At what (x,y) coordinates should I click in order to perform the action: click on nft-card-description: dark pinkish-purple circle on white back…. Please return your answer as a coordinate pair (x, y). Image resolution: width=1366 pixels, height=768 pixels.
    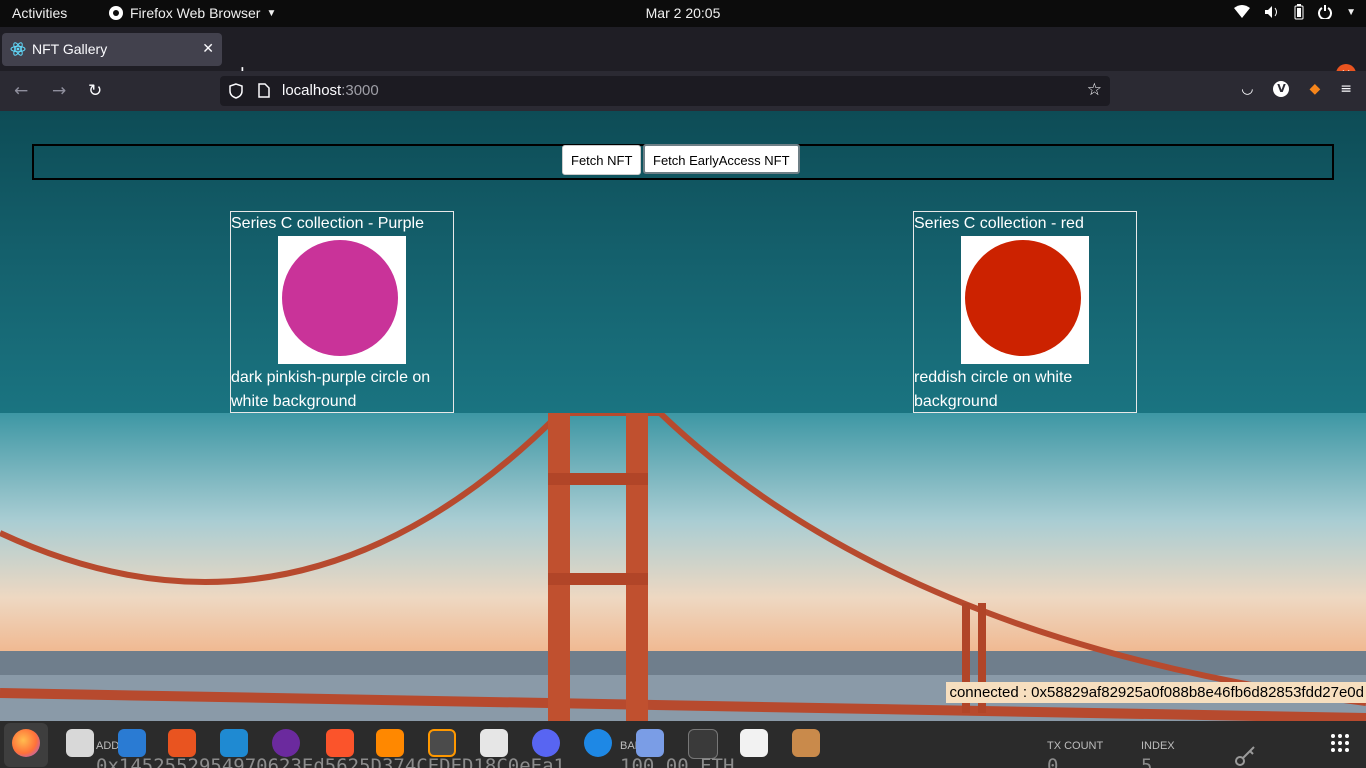
    Looking at the image, I should click on (331, 389).